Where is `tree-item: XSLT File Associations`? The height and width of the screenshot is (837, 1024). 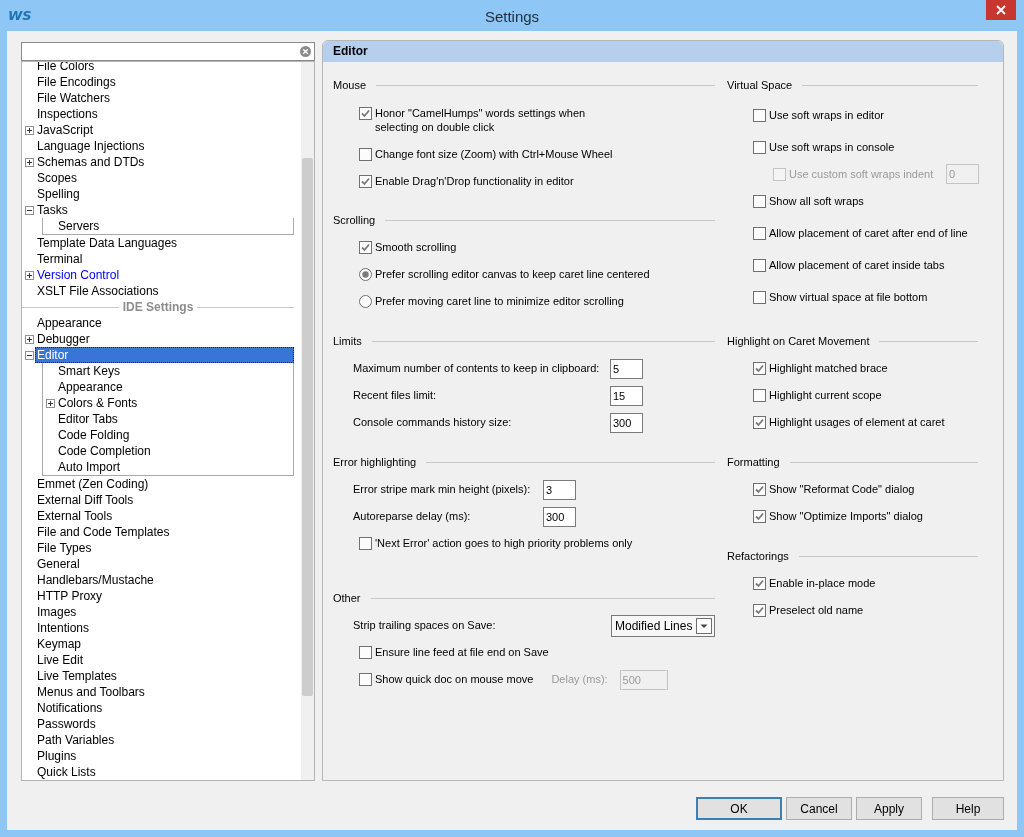 tree-item: XSLT File Associations is located at coordinates (97, 291).